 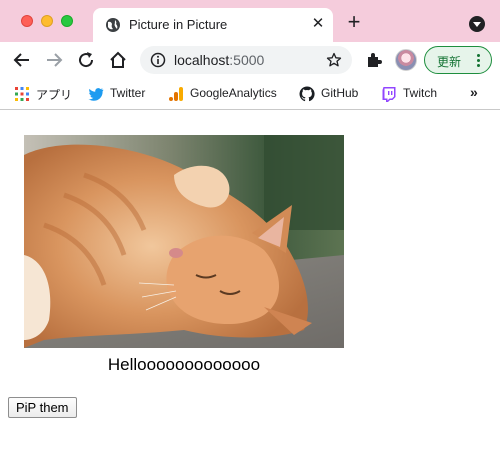 I want to click on bookmark-twitch: Twitch, so click(x=412, y=94).